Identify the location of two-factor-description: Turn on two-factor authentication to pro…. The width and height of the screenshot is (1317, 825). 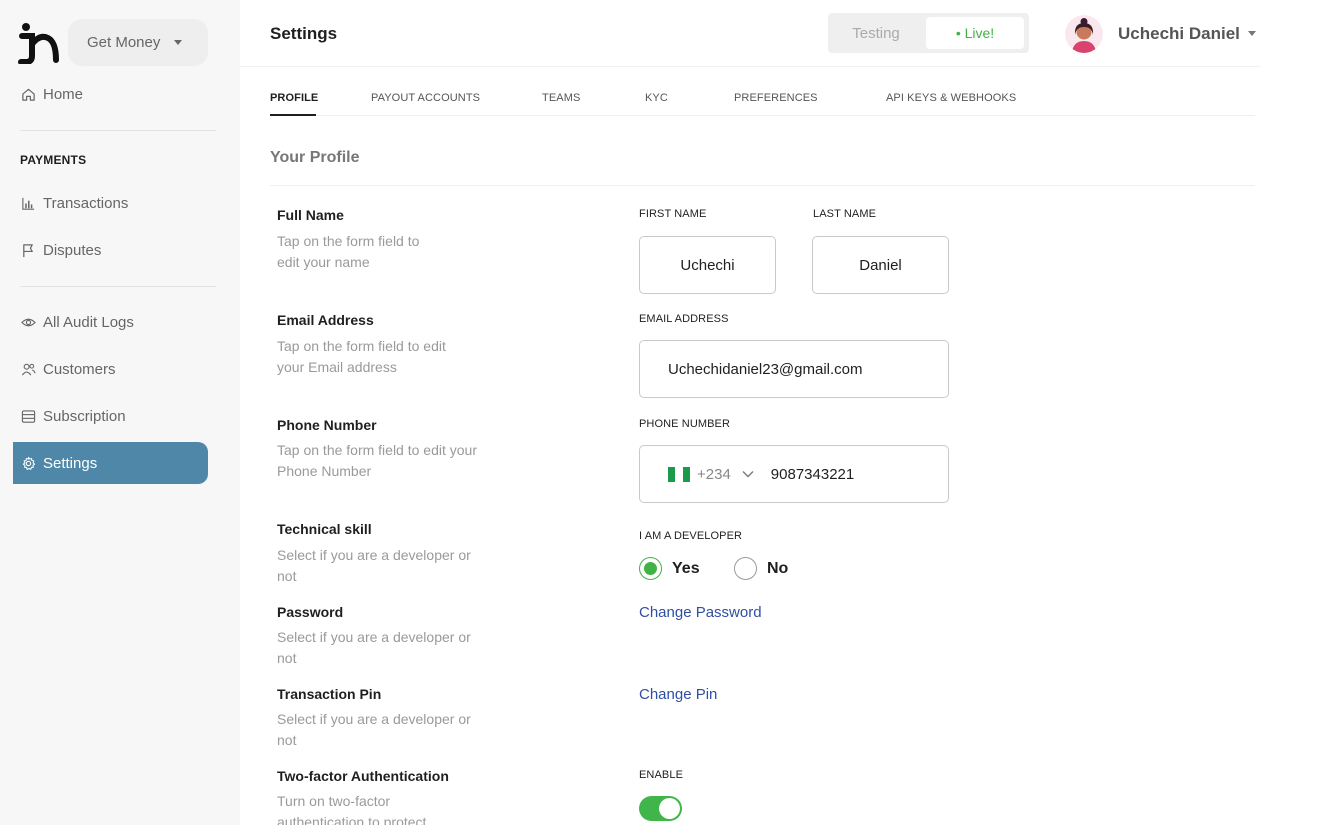
(352, 809).